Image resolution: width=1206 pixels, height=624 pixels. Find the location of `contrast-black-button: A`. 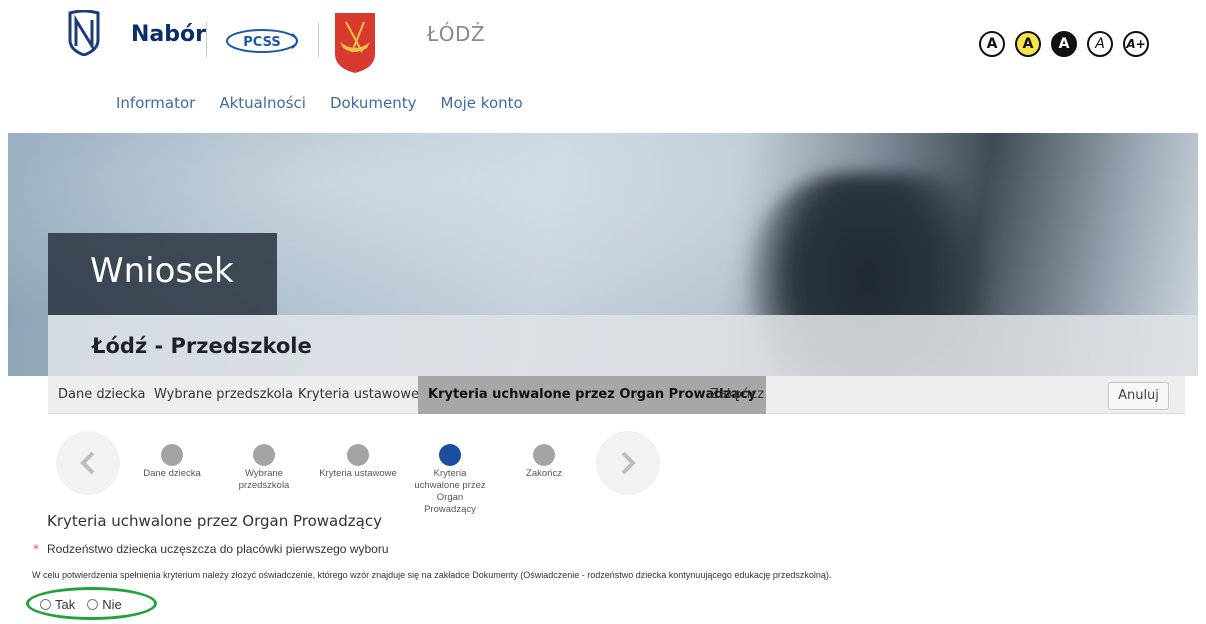

contrast-black-button: A is located at coordinates (1064, 44).